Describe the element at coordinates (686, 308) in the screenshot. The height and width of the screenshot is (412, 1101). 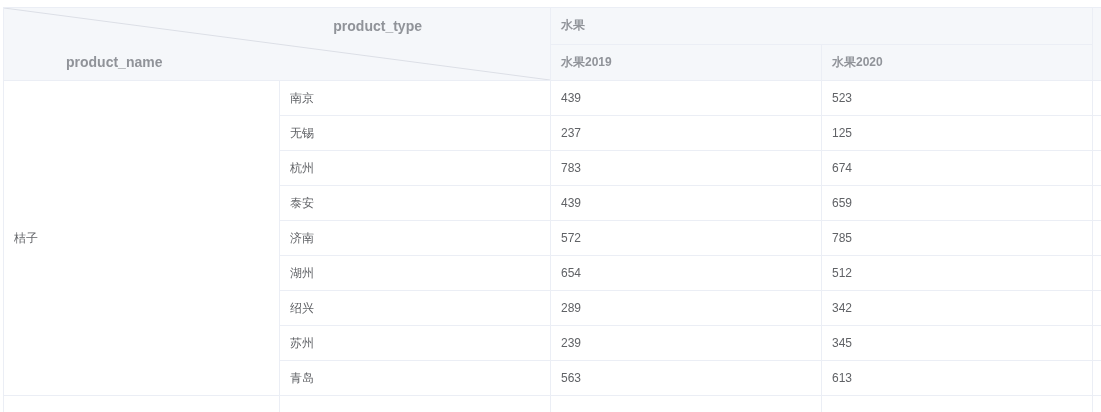
I see `table-cell: 289` at that location.